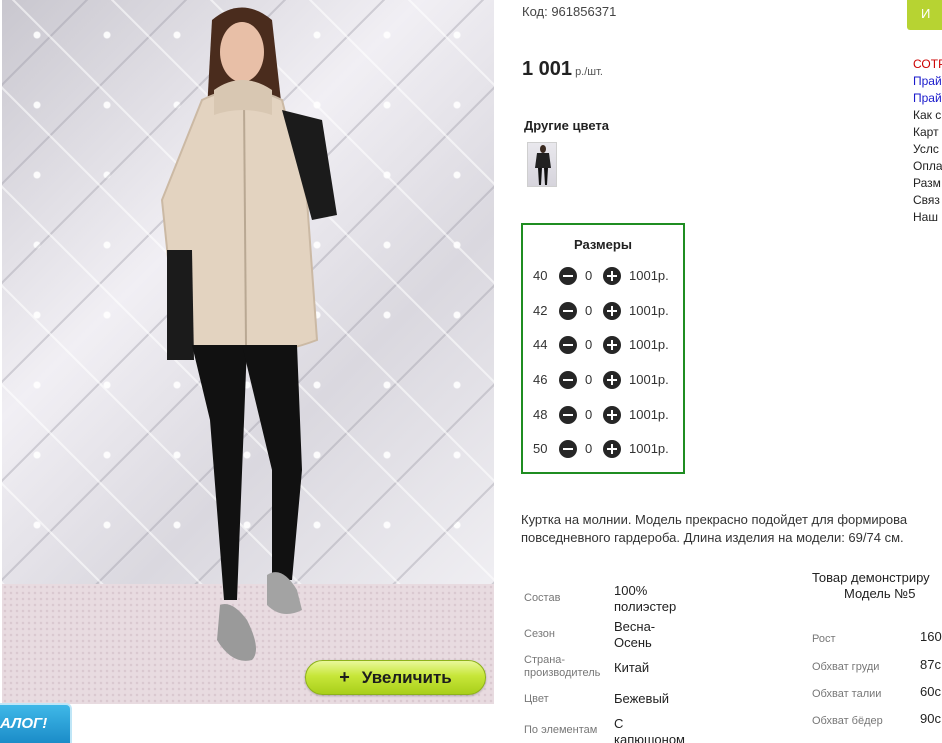  I want to click on buy-button: И, so click(924, 15).